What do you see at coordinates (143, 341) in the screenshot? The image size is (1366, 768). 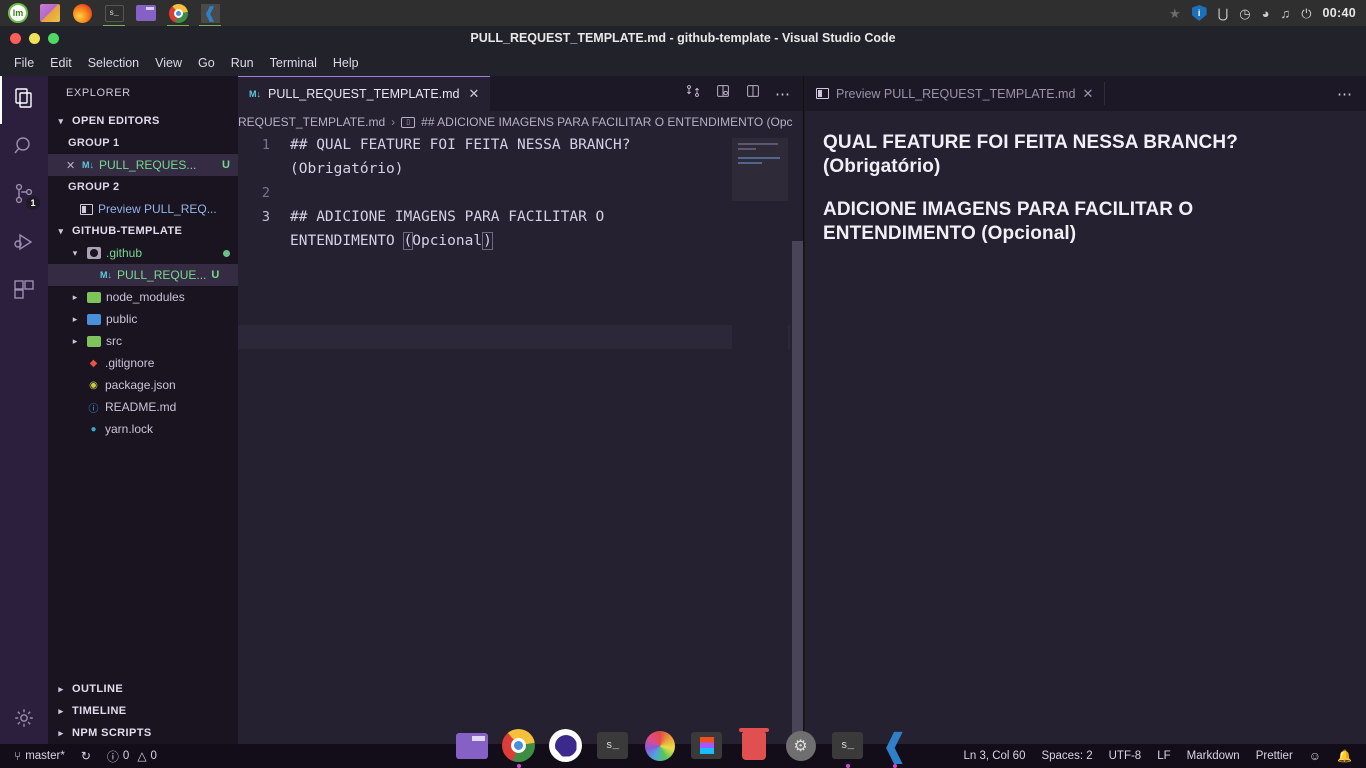 I see `tree-item-src: ▸ src` at bounding box center [143, 341].